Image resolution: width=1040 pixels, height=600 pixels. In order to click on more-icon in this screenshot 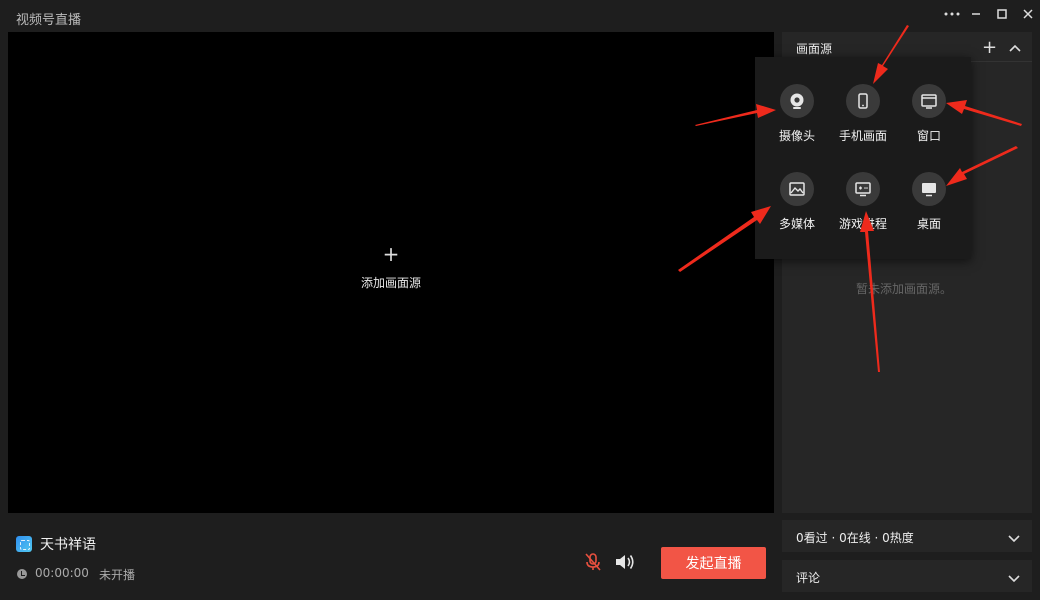, I will do `click(952, 14)`.